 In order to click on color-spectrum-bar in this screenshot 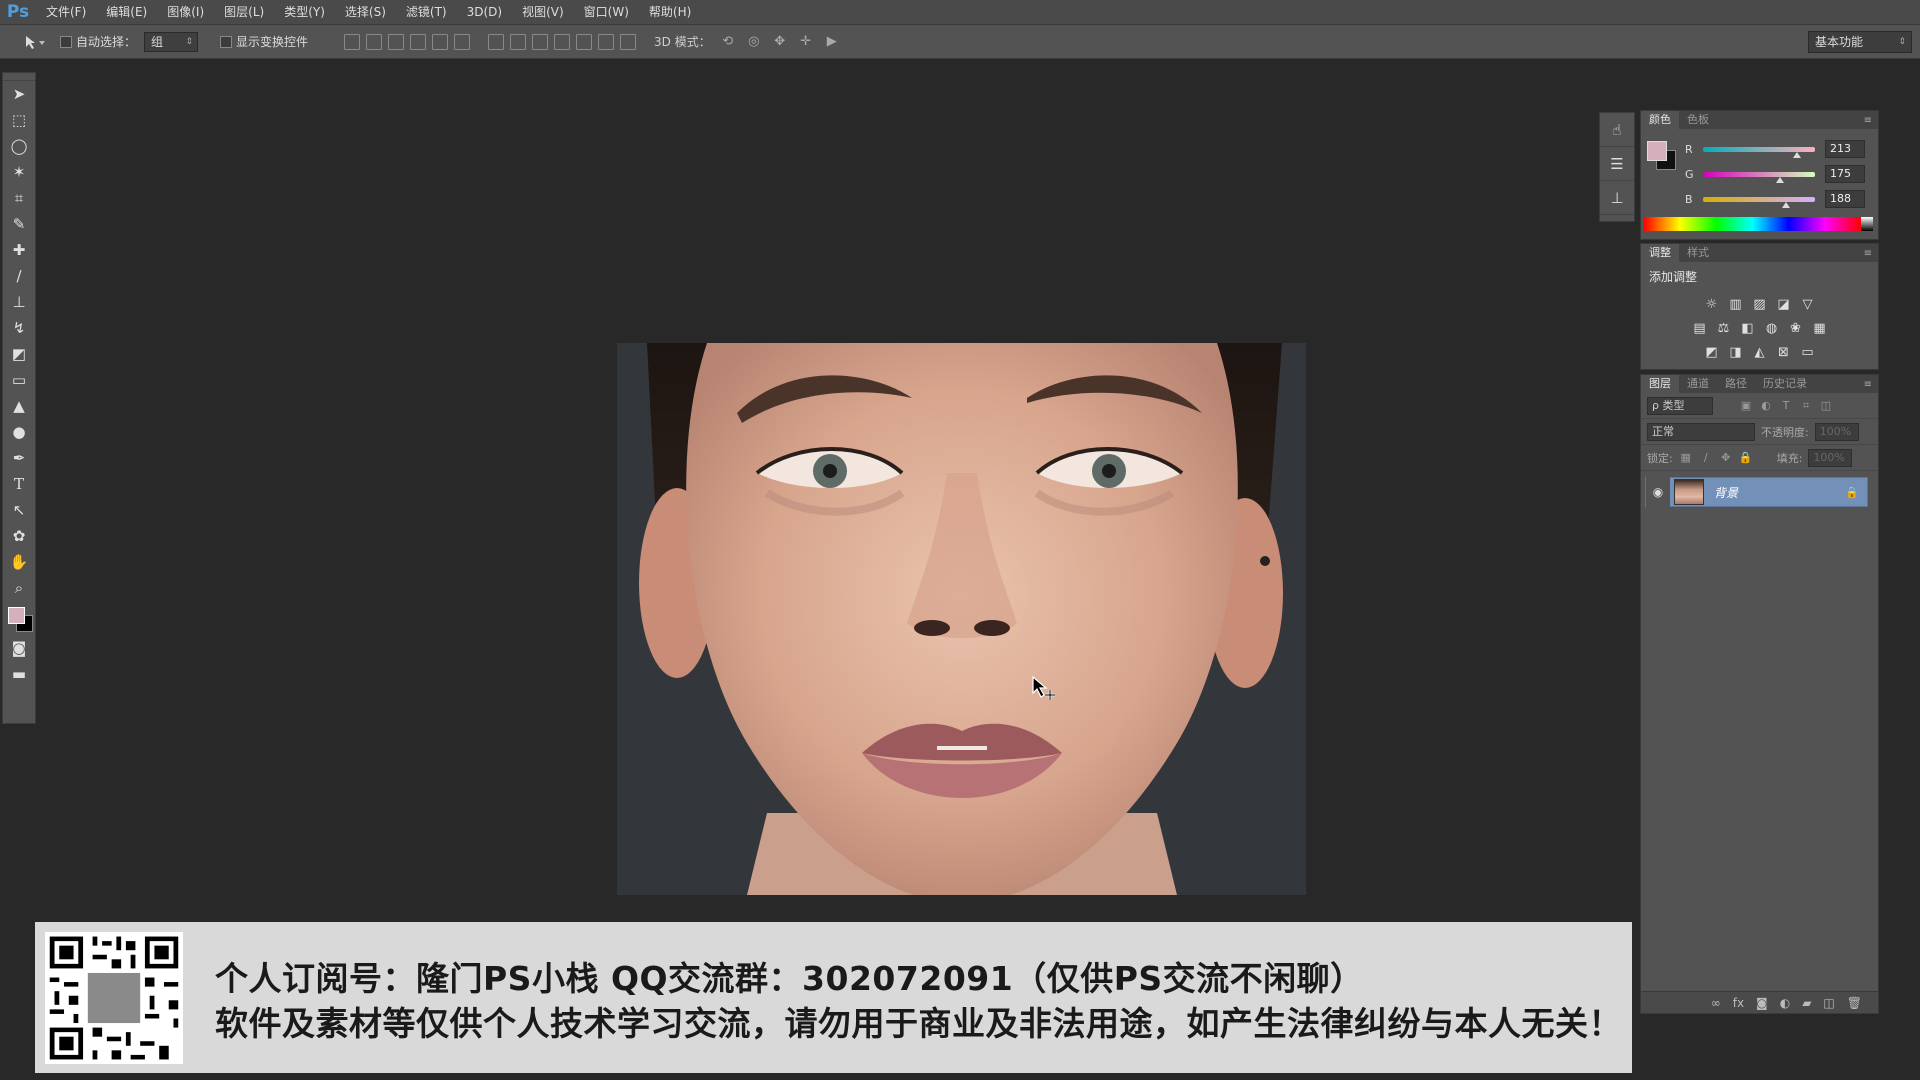, I will do `click(1758, 224)`.